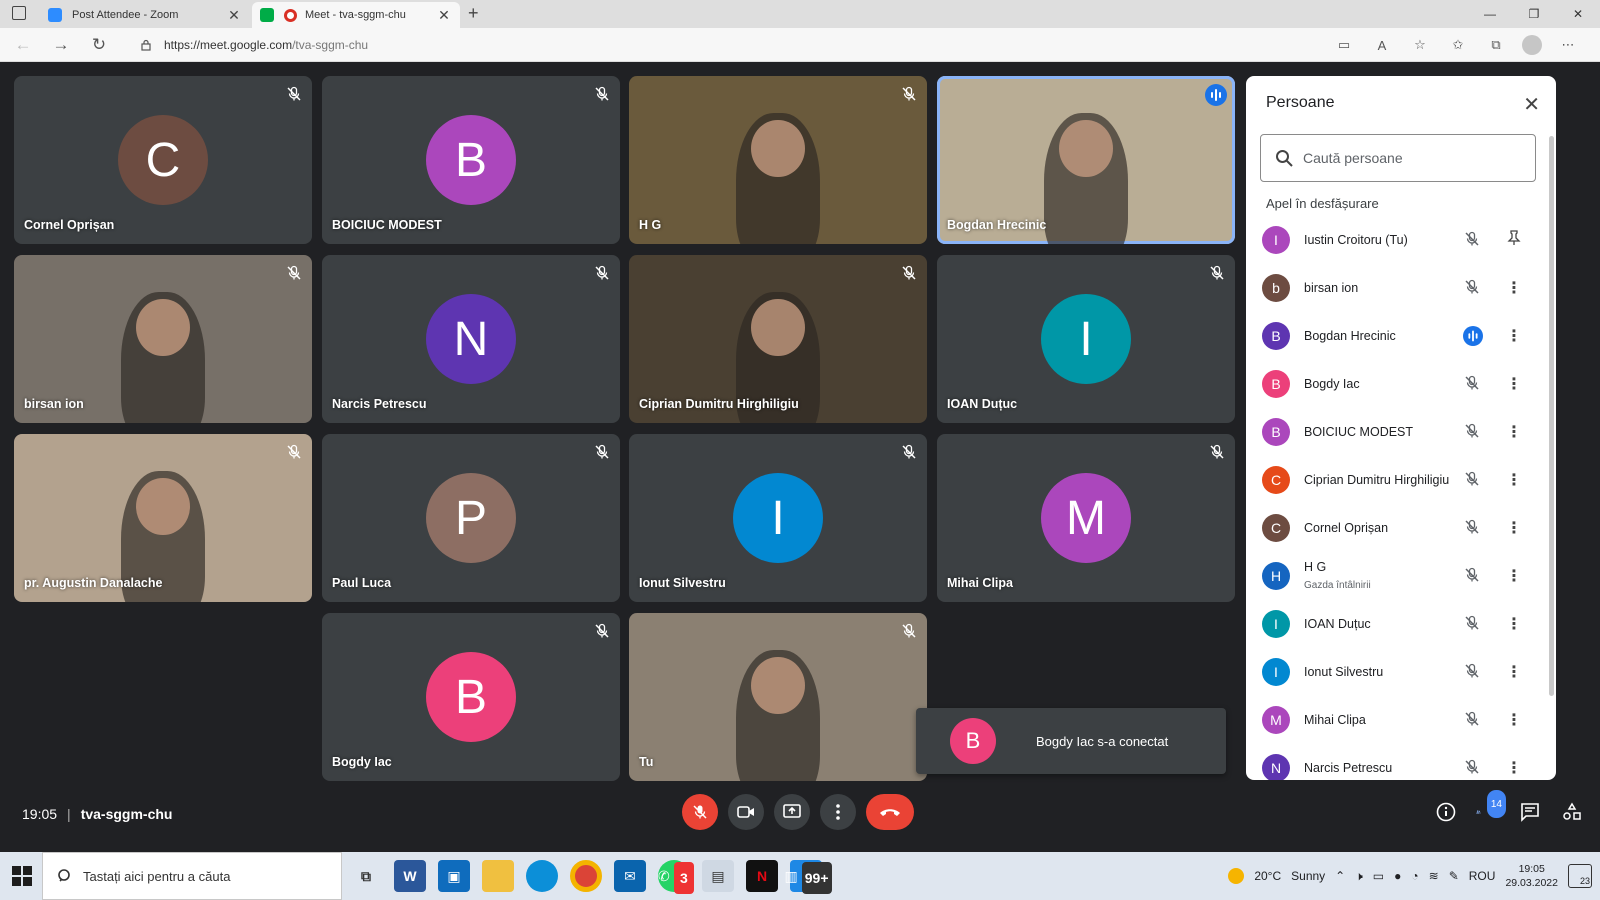 Image resolution: width=1600 pixels, height=900 pixels. What do you see at coordinates (1420, 45) in the screenshot?
I see `favorite-star-icon: ☆` at bounding box center [1420, 45].